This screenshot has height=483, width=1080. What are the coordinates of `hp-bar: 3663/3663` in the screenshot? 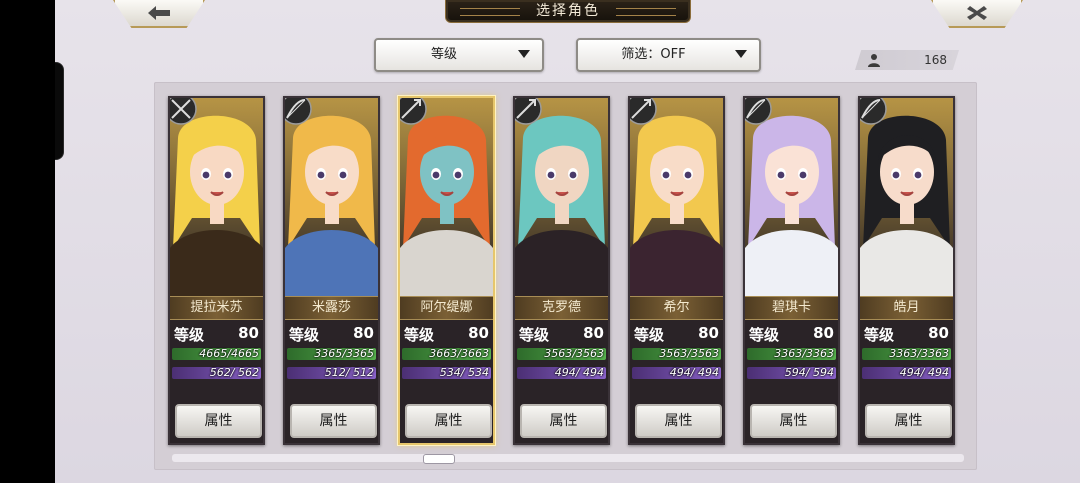 It's located at (446, 354).